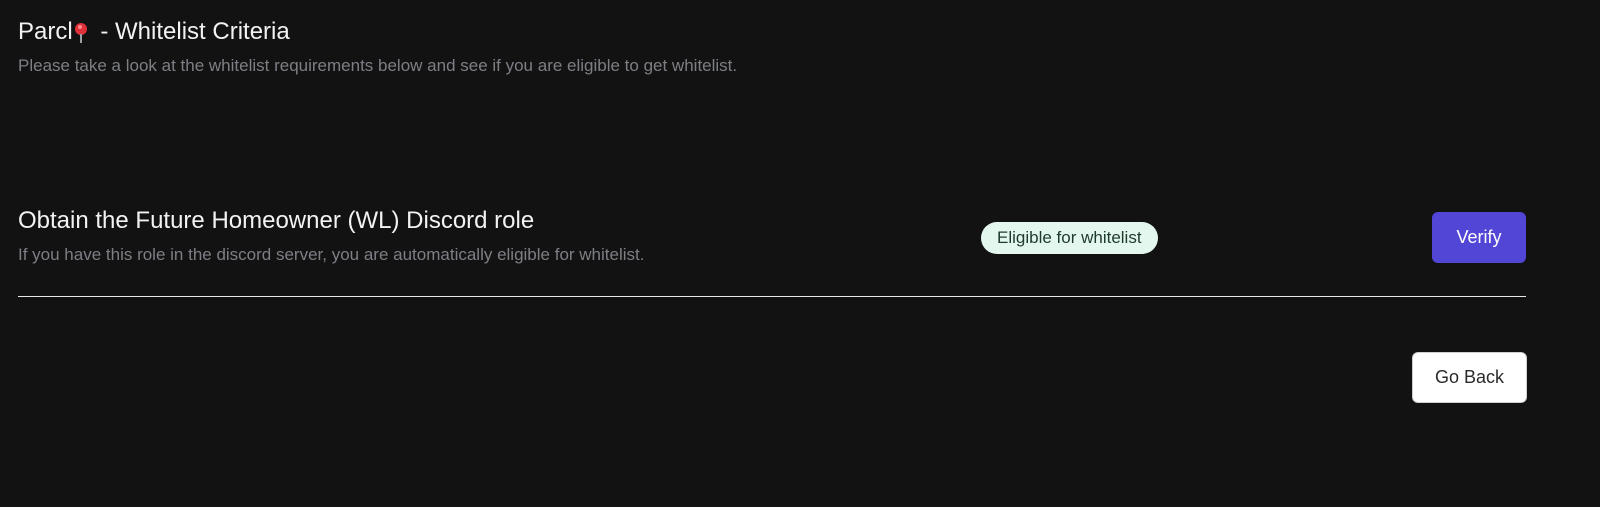 The image size is (1600, 507). Describe the element at coordinates (1069, 238) in the screenshot. I see `status-badge: Eligible for whitelist` at that location.